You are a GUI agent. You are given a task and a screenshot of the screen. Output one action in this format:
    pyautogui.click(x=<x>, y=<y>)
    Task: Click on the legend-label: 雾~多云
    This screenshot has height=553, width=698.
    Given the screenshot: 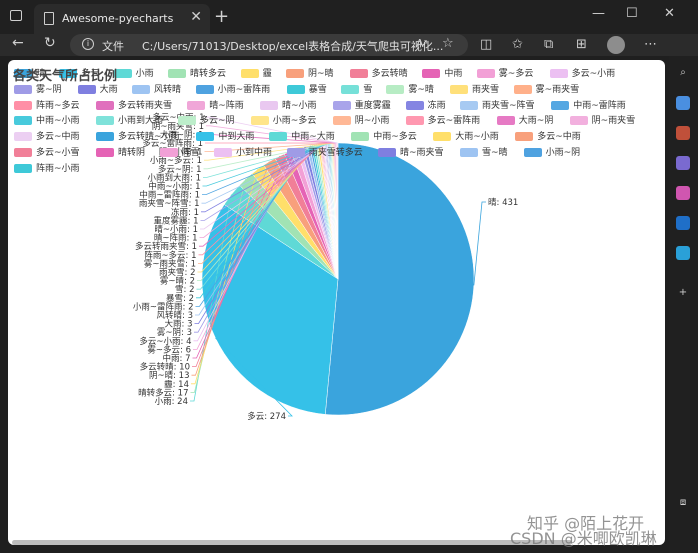 What is the action you would take?
    pyautogui.click(x=516, y=74)
    